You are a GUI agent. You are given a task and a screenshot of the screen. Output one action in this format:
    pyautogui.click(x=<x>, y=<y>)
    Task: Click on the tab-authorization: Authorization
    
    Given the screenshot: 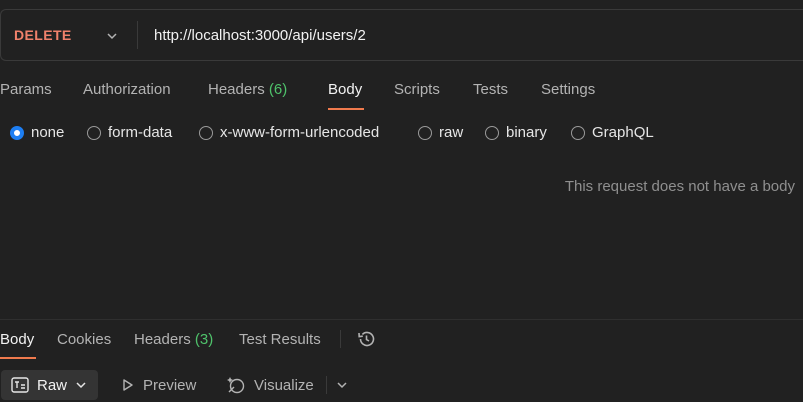 What is the action you would take?
    pyautogui.click(x=127, y=89)
    